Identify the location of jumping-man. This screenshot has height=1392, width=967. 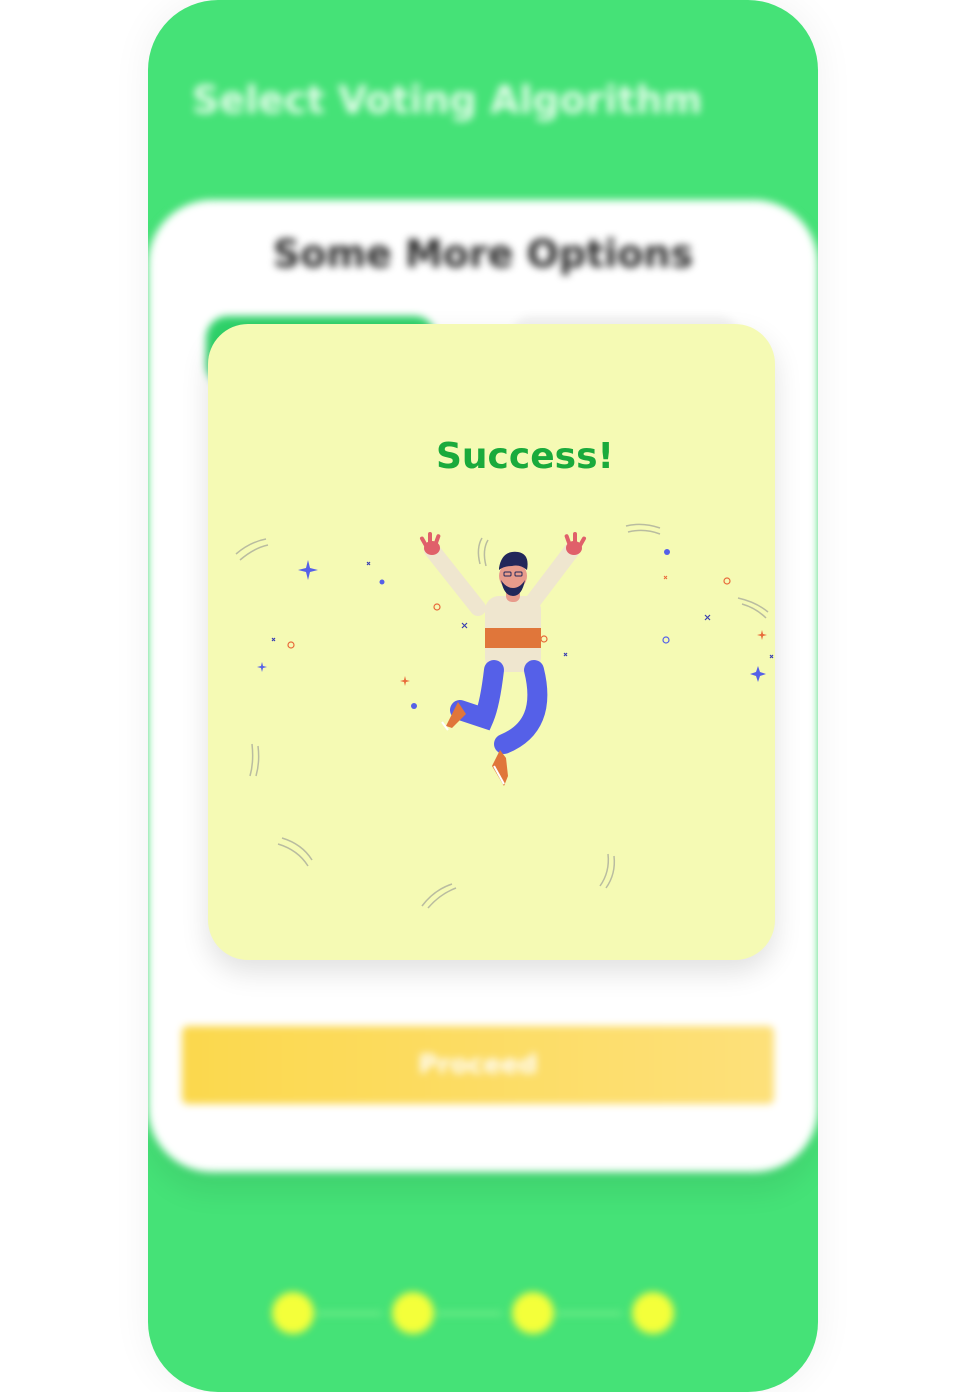
(503, 659).